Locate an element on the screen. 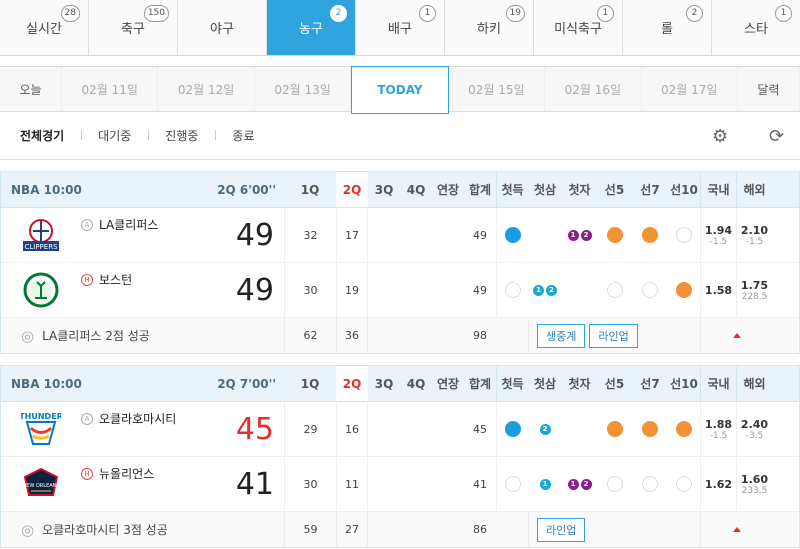 The image size is (800, 549). celtics-logo is located at coordinates (41, 290).